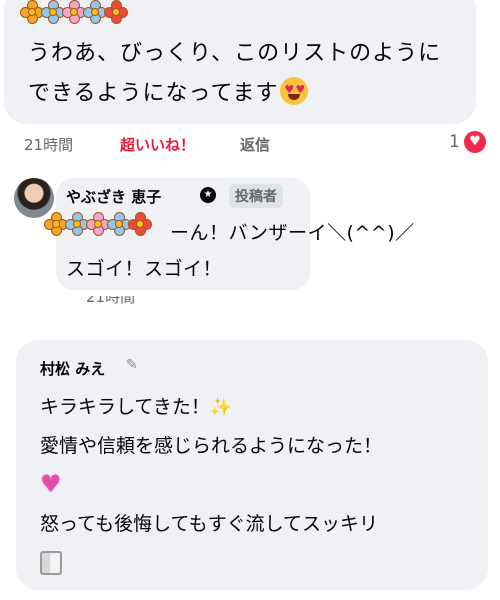  I want to click on comment-author: 村松 みえ, so click(72, 368).